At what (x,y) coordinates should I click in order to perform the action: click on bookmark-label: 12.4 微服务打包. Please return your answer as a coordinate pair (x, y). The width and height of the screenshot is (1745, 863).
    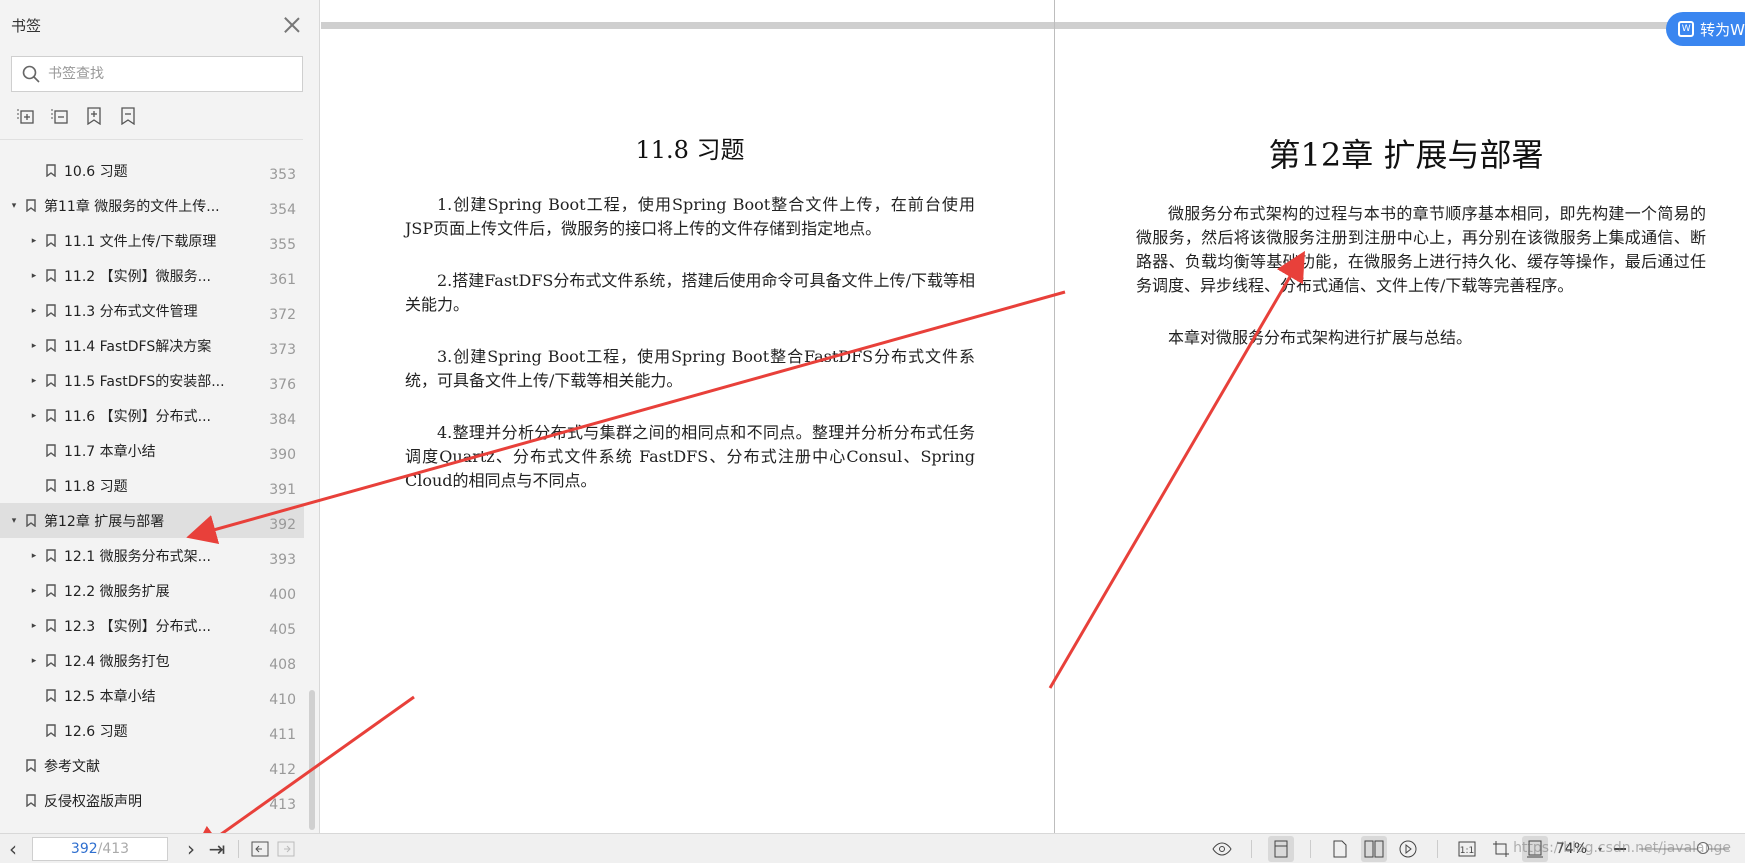
    Looking at the image, I should click on (117, 661).